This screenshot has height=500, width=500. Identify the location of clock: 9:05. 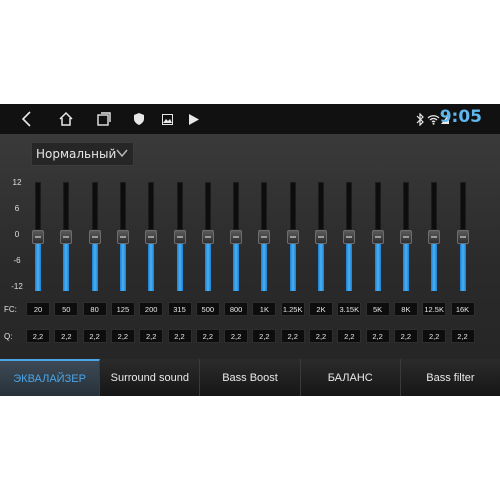
(460, 117).